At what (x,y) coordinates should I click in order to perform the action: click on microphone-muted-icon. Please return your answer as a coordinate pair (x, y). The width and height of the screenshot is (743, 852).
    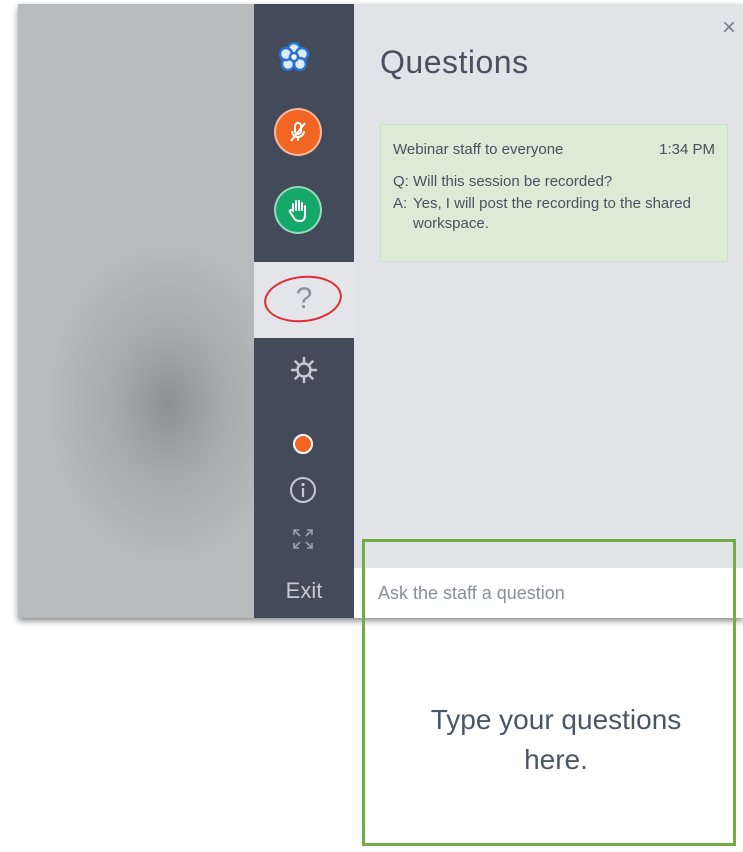
    Looking at the image, I should click on (298, 132).